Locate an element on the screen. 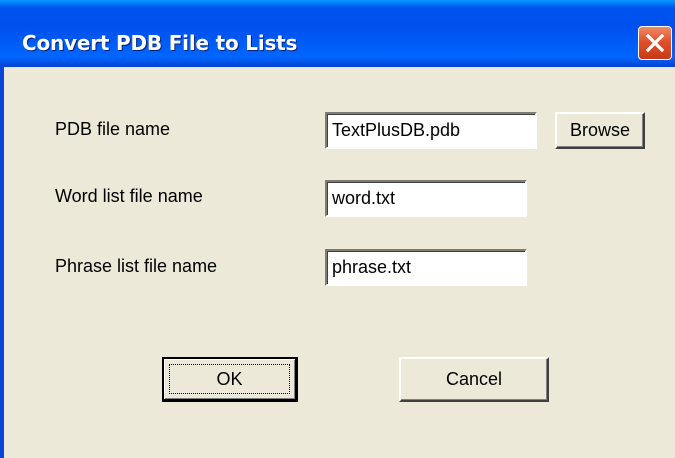  cancel-button: Cancel is located at coordinates (474, 379).